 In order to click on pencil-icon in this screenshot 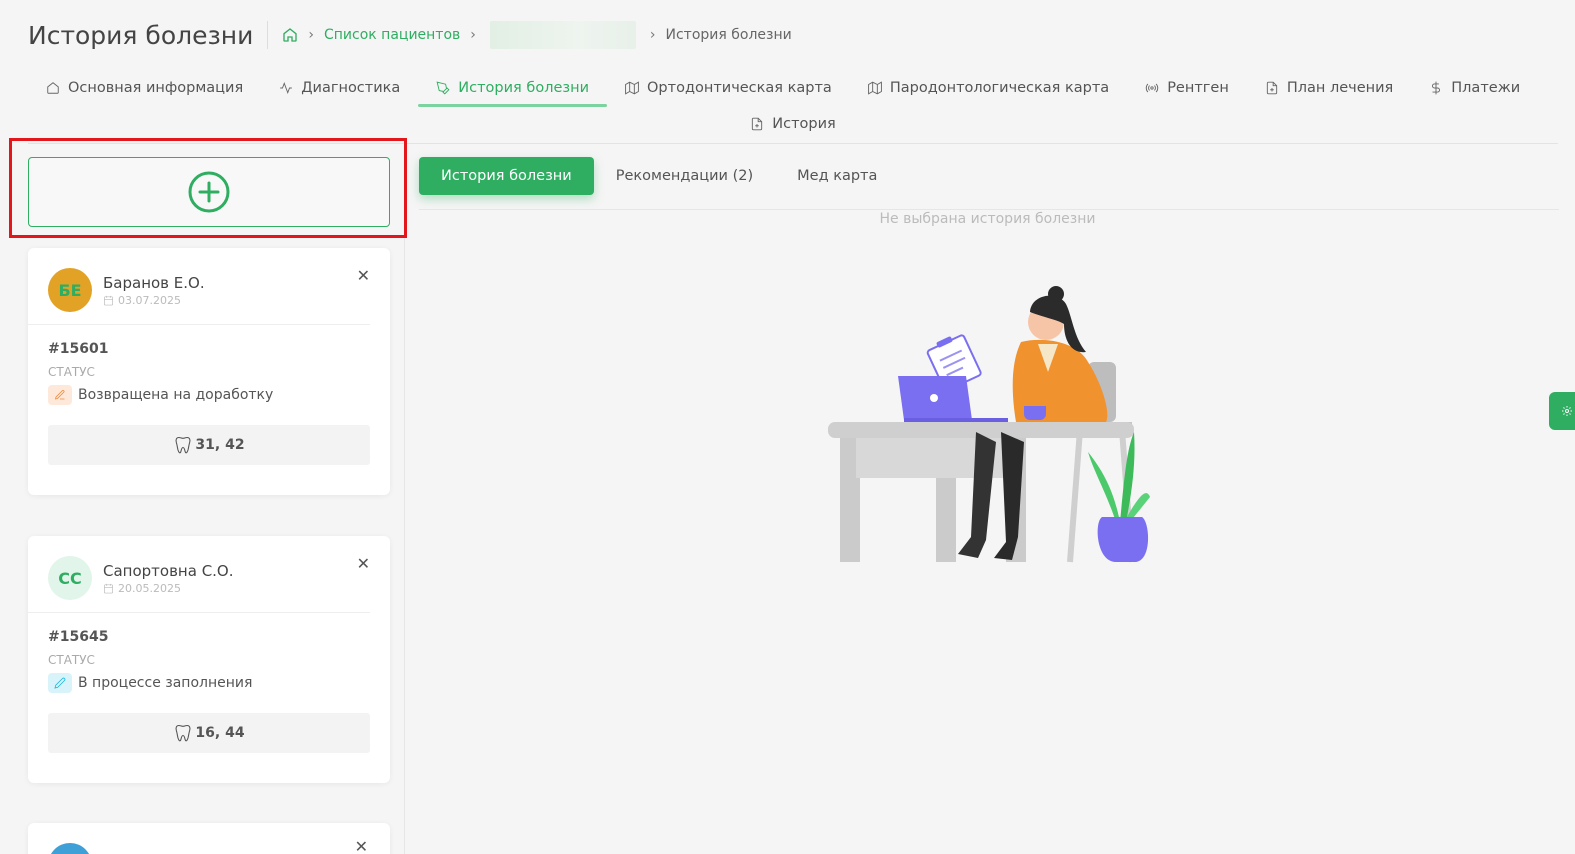, I will do `click(60, 683)`.